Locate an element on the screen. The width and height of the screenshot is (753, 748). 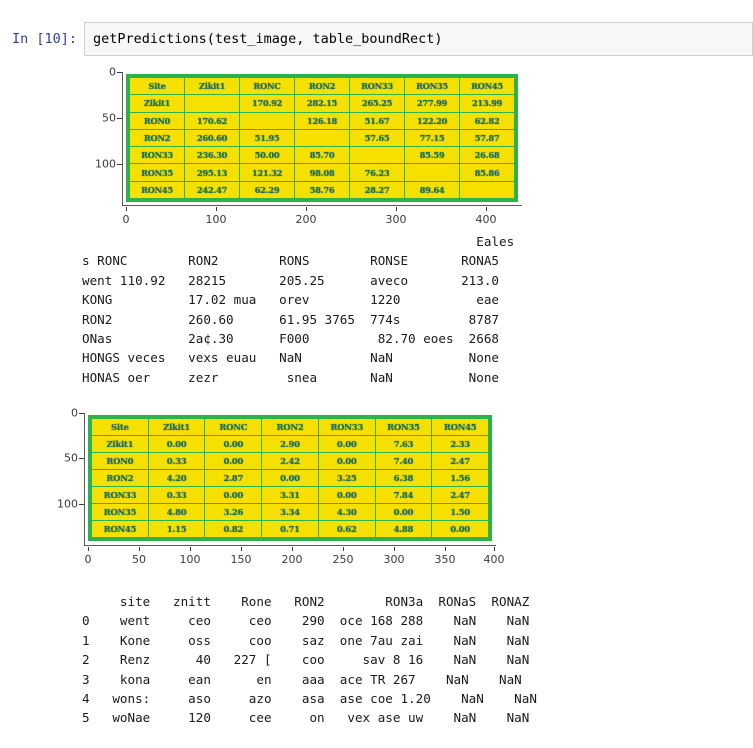
table-cell: 28.27 is located at coordinates (377, 189).